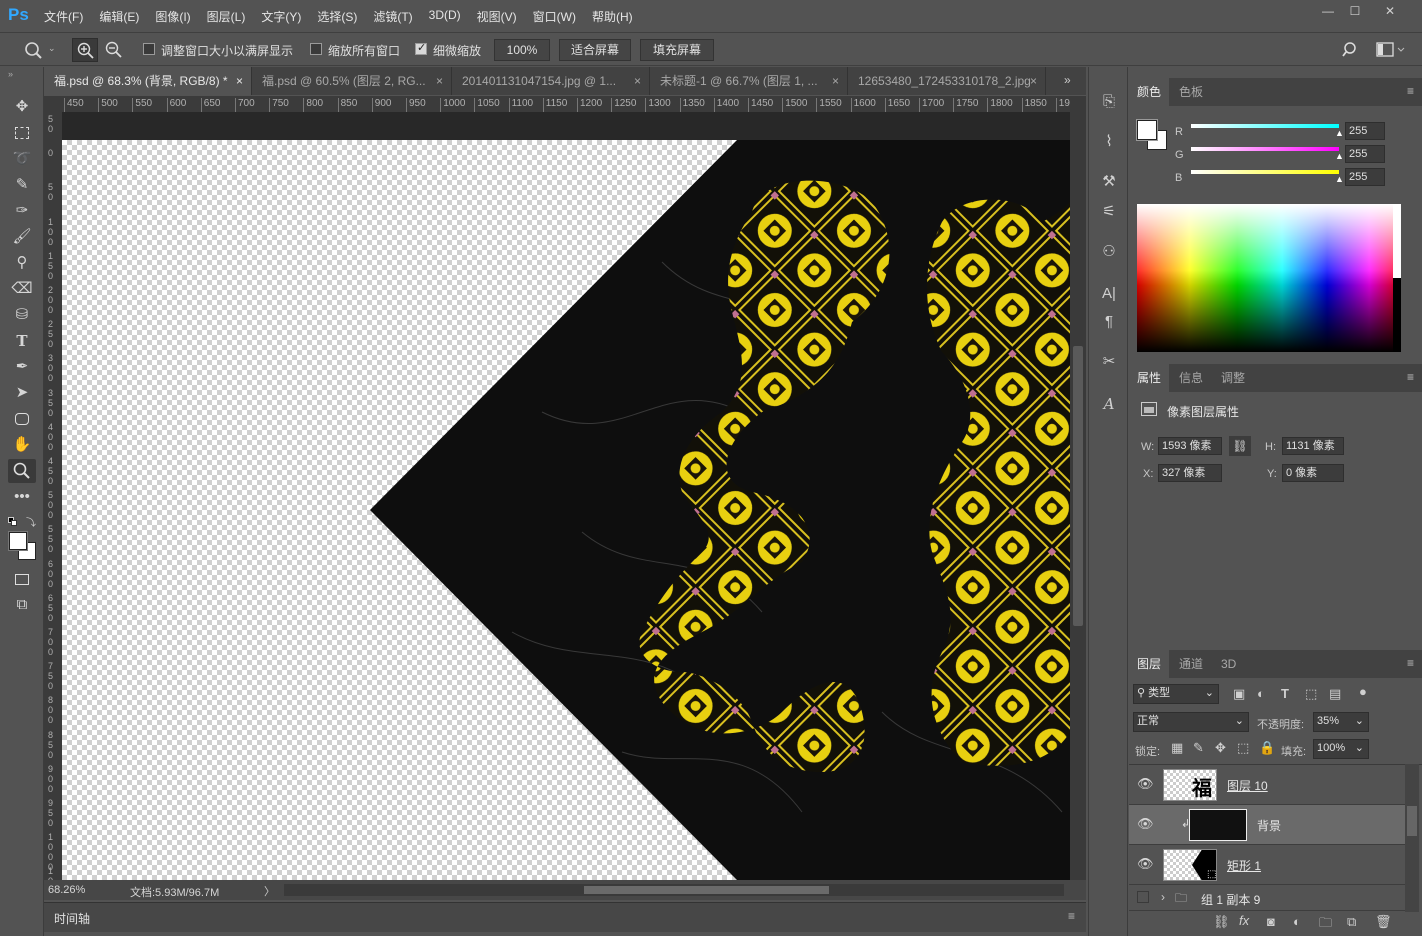  Describe the element at coordinates (34, 50) in the screenshot. I see `zoom-tool-icon` at that location.